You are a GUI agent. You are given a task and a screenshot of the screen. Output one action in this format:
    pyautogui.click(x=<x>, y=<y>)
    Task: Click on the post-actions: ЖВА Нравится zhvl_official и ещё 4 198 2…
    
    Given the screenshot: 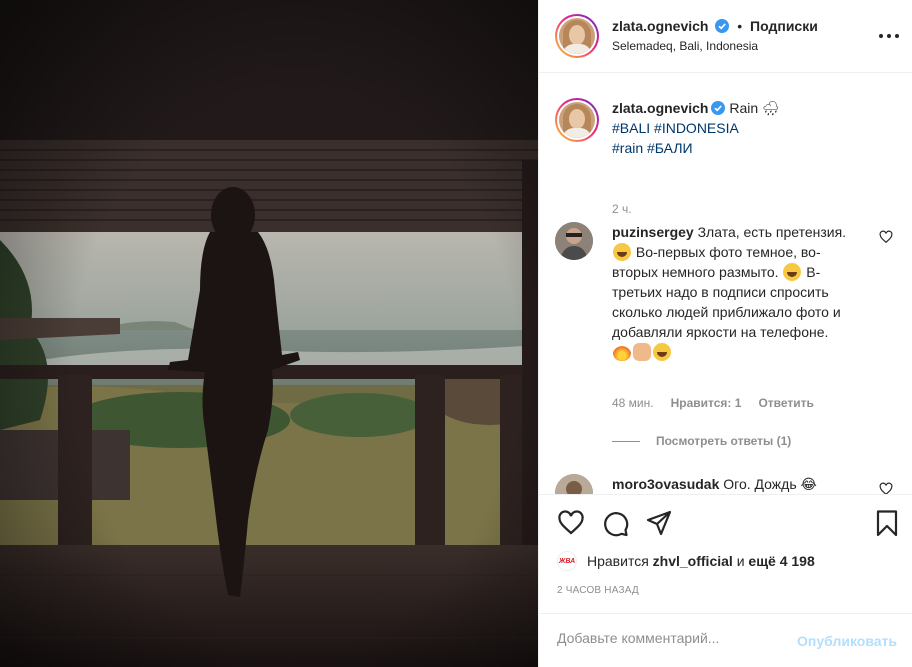 What is the action you would take?
    pyautogui.click(x=725, y=580)
    